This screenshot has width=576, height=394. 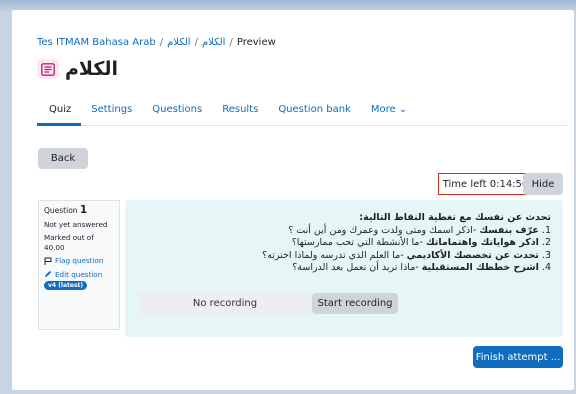 I want to click on item-number: 3., so click(x=546, y=255).